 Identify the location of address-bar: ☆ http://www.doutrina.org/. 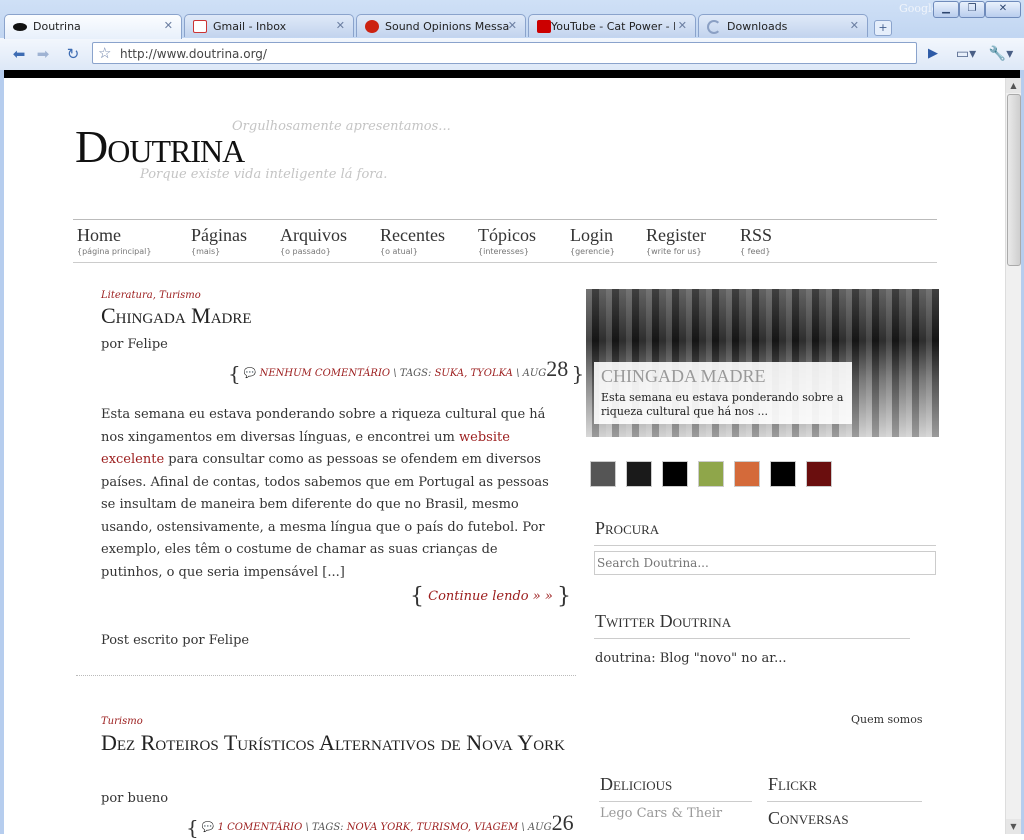
(504, 53).